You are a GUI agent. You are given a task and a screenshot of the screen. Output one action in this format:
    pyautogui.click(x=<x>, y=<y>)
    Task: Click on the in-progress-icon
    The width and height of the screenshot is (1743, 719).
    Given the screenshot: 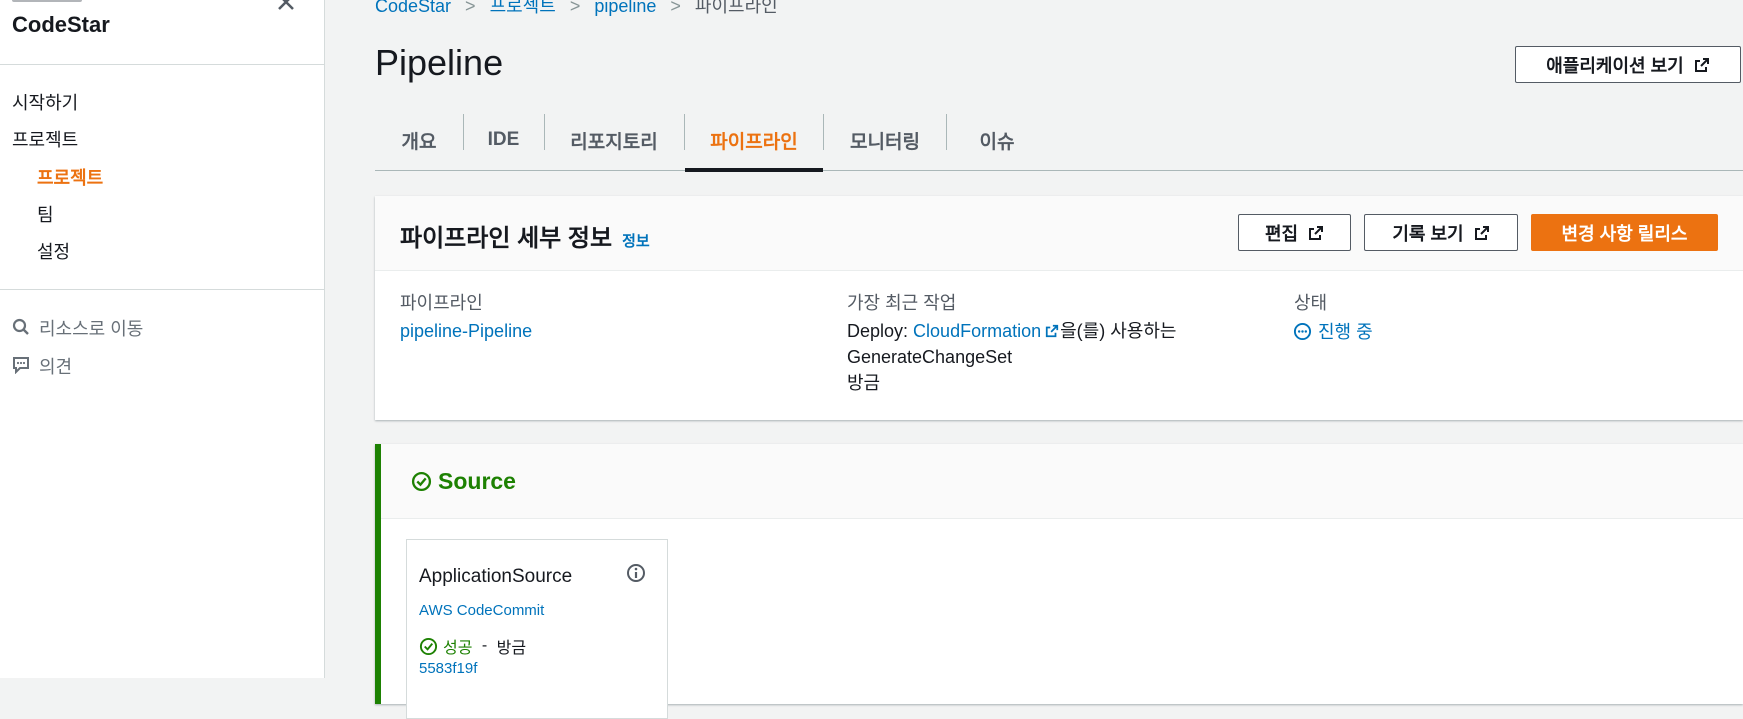 What is the action you would take?
    pyautogui.click(x=1302, y=331)
    